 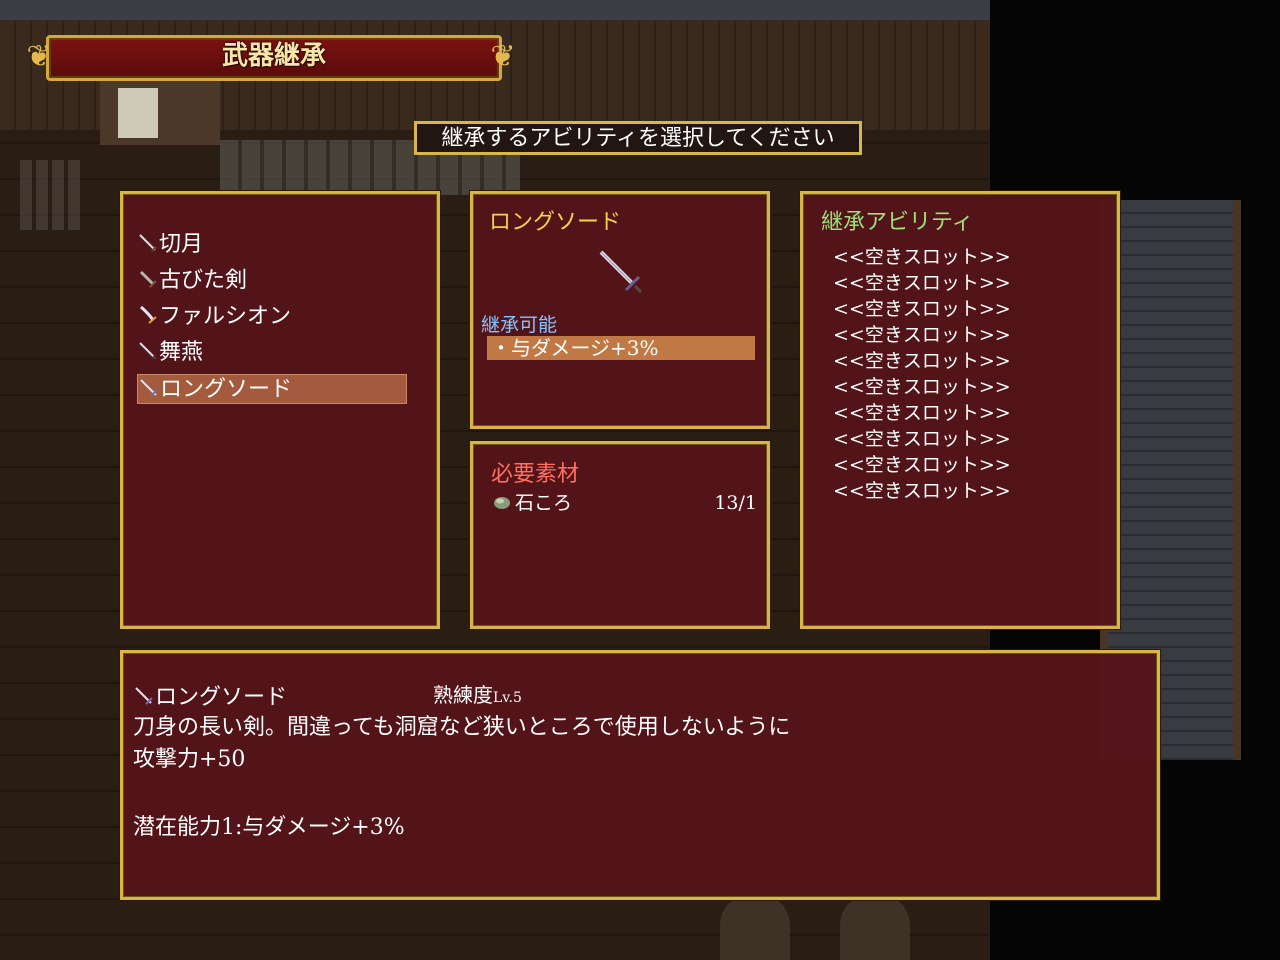 What do you see at coordinates (181, 352) in the screenshot?
I see `weapon-name: 舞燕` at bounding box center [181, 352].